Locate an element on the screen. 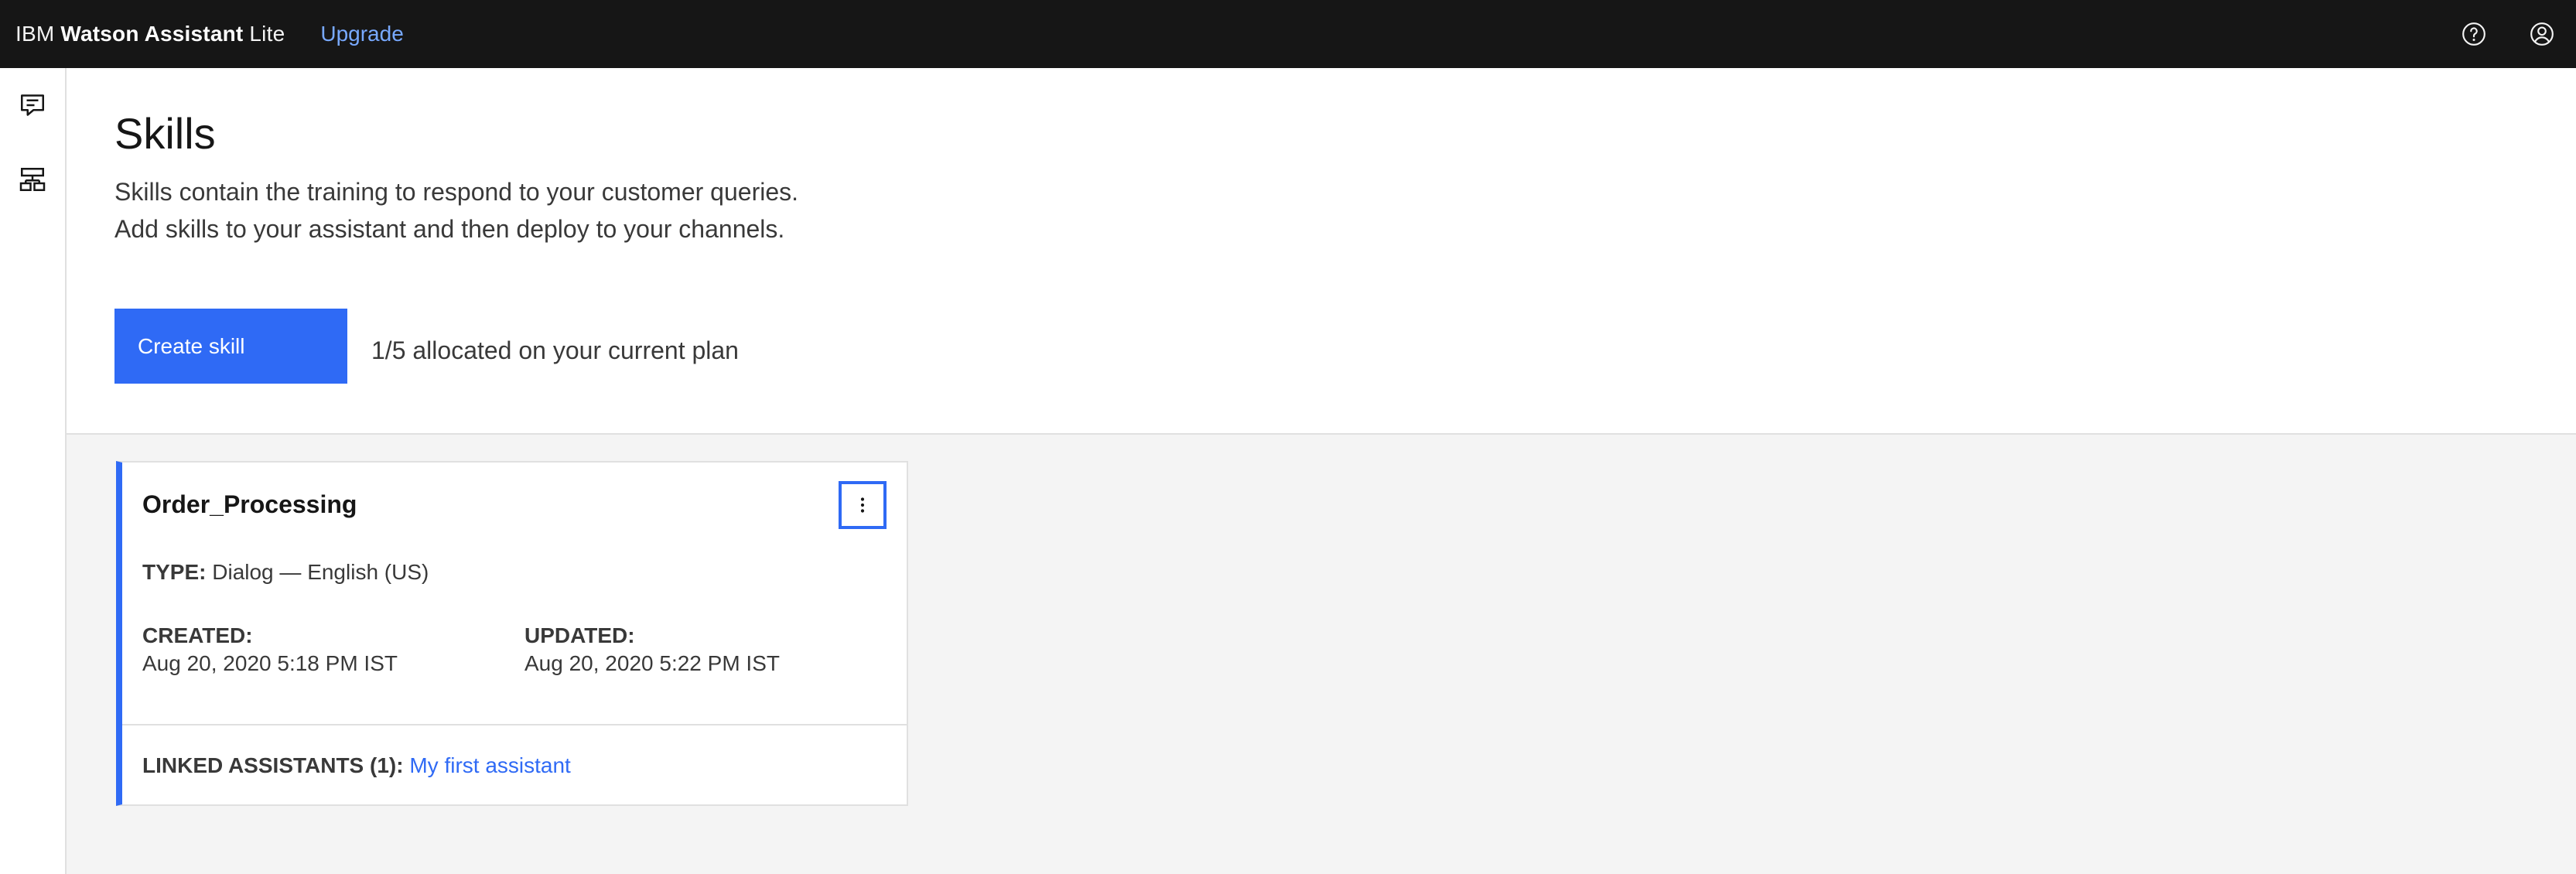 This screenshot has width=2576, height=874. card-divider is located at coordinates (514, 724).